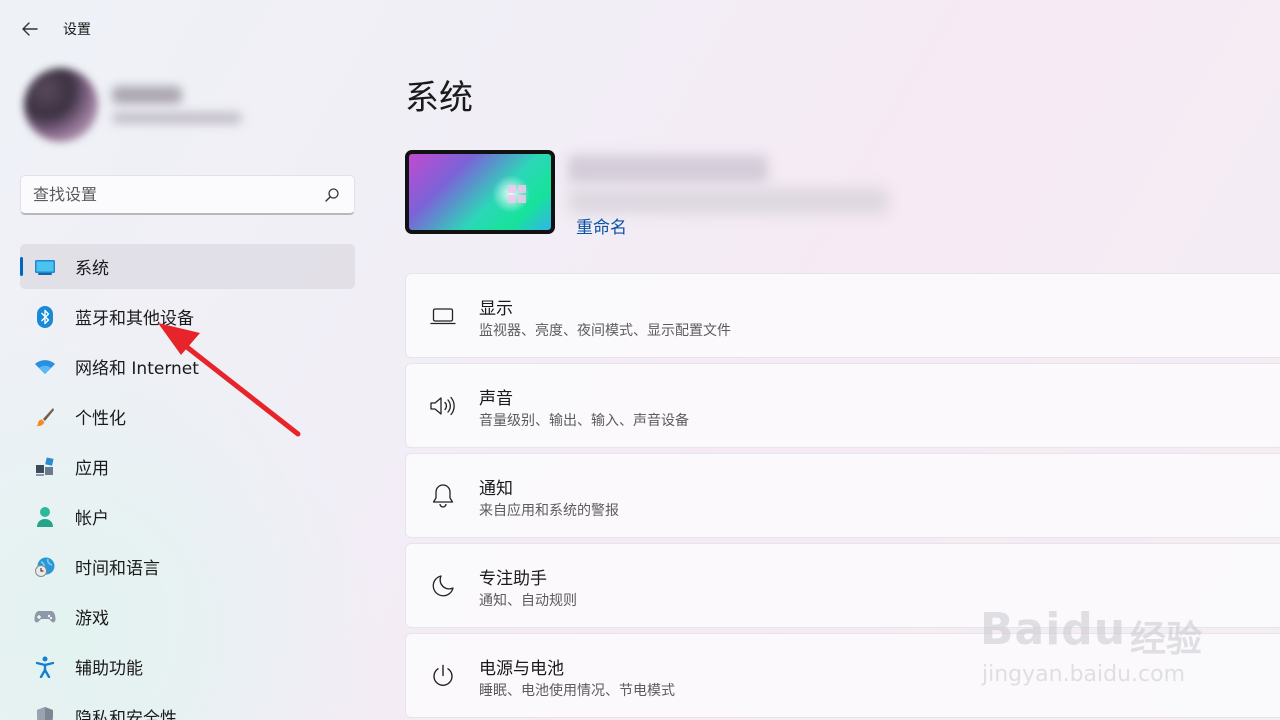  What do you see at coordinates (187, 466) in the screenshot?
I see `sidebar-item-apps: 应用` at bounding box center [187, 466].